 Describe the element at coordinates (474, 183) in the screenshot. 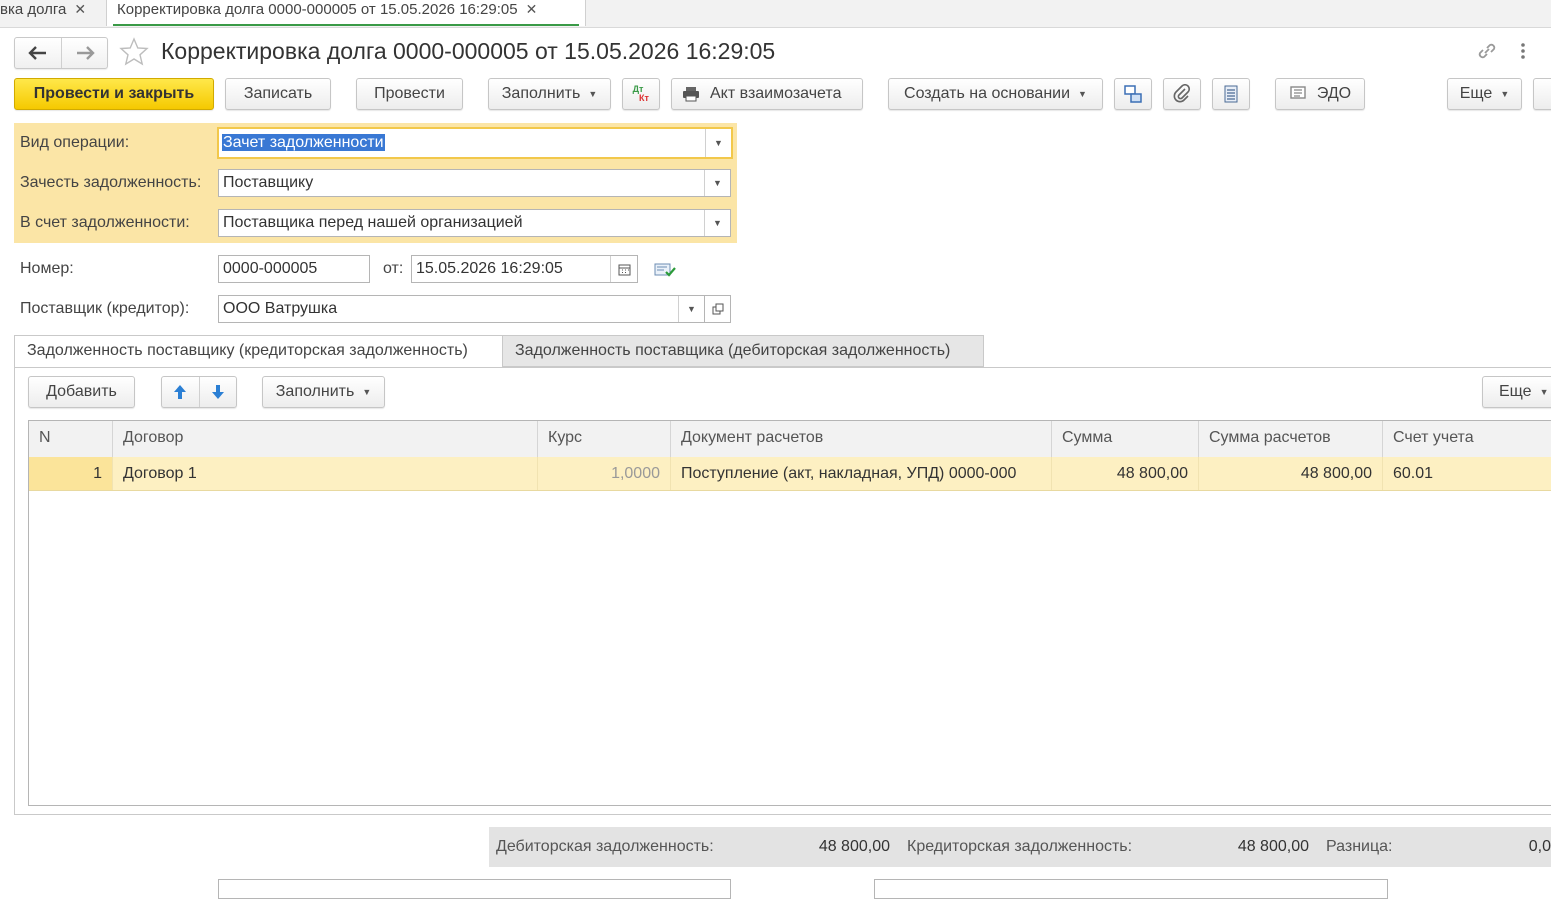

I see `offset-debt-select: Поставщику ▼` at that location.